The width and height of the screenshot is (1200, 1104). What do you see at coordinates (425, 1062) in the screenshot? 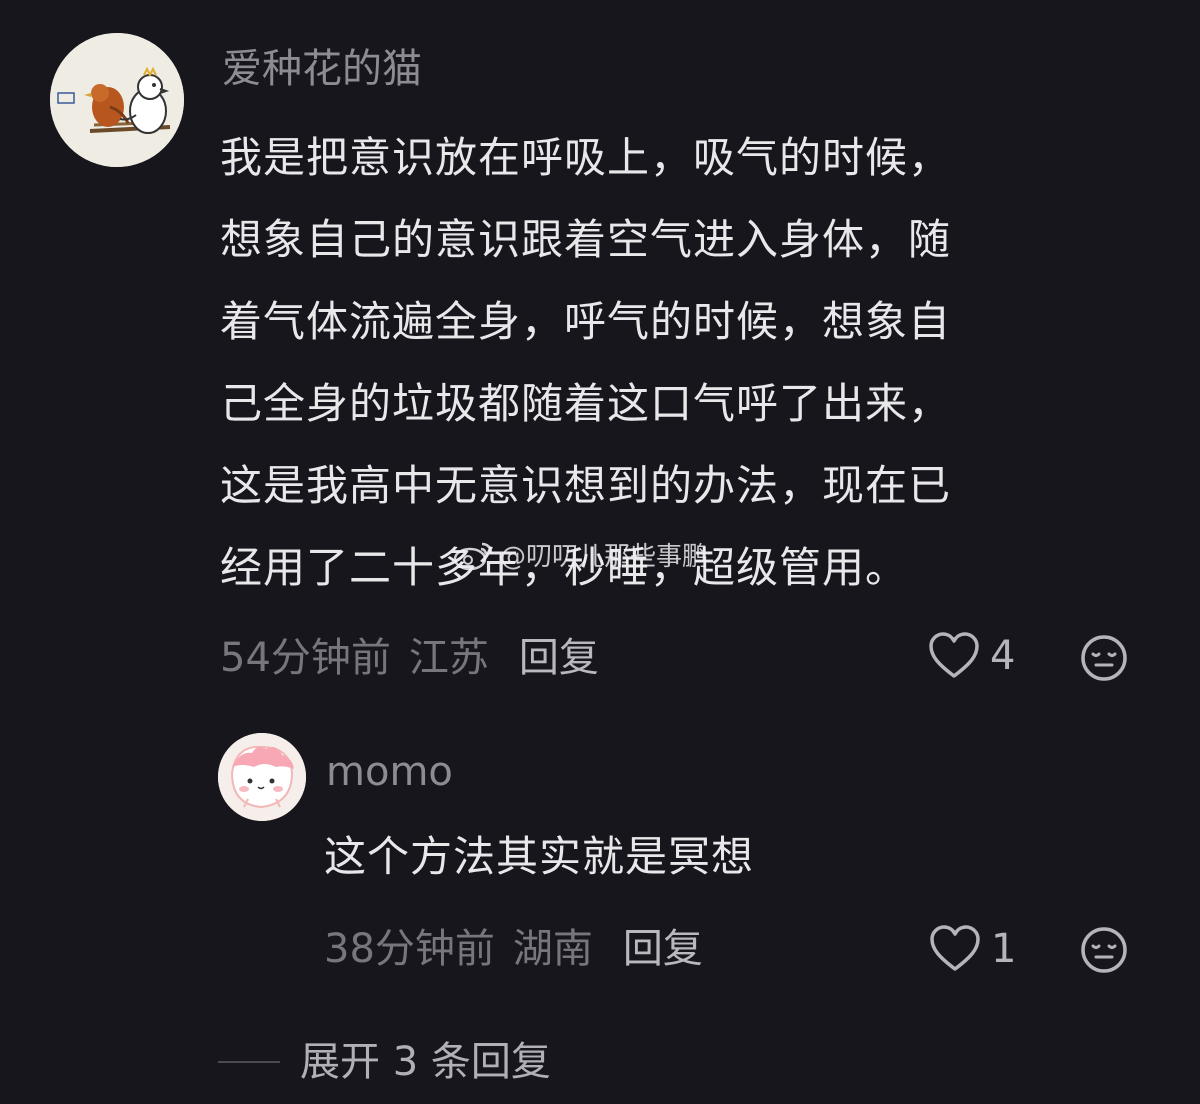
I see `expand-replies-label: 展开 3 条回复` at bounding box center [425, 1062].